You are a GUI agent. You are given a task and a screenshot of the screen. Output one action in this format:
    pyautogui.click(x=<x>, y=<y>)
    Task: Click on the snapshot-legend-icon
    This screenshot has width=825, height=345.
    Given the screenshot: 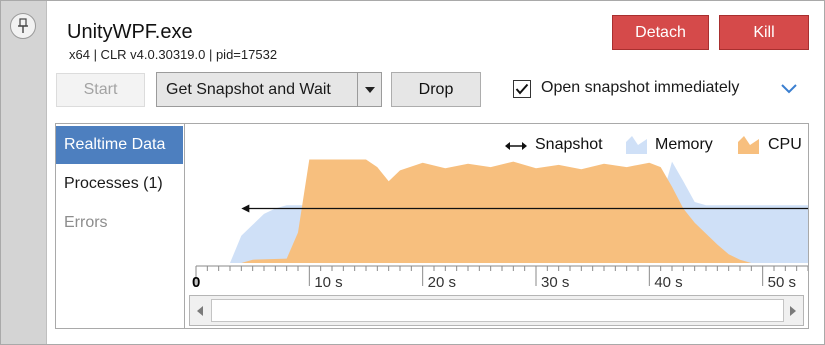 What is the action you would take?
    pyautogui.click(x=516, y=146)
    